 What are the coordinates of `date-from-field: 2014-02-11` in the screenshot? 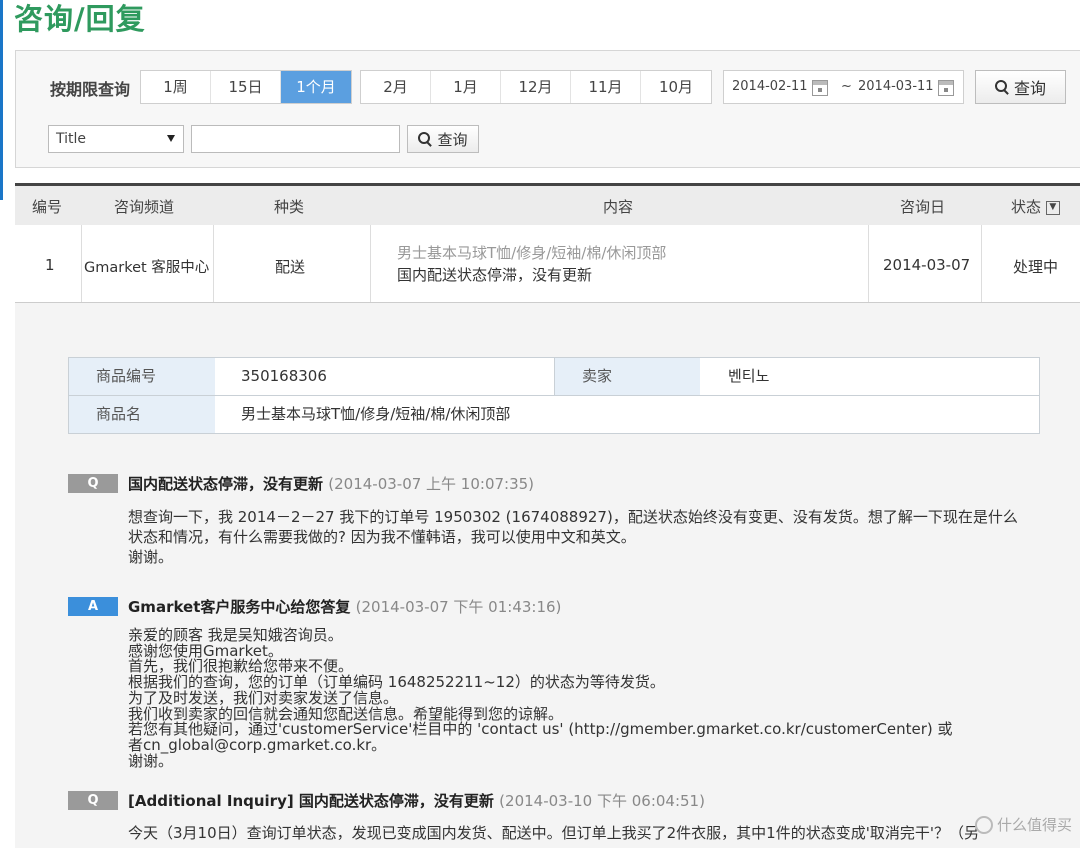 It's located at (770, 86).